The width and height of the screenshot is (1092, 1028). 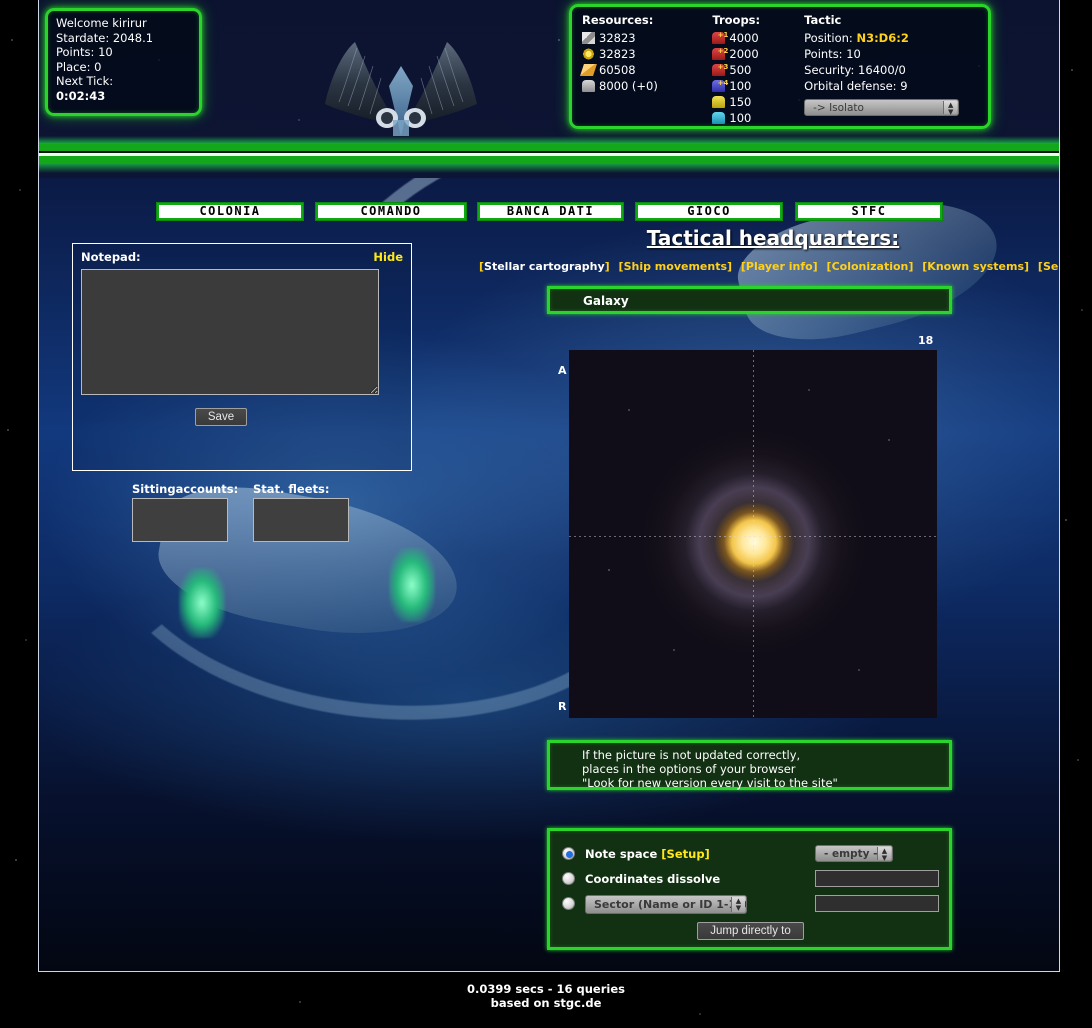 I want to click on nav-label: COLONIA, so click(x=230, y=211).